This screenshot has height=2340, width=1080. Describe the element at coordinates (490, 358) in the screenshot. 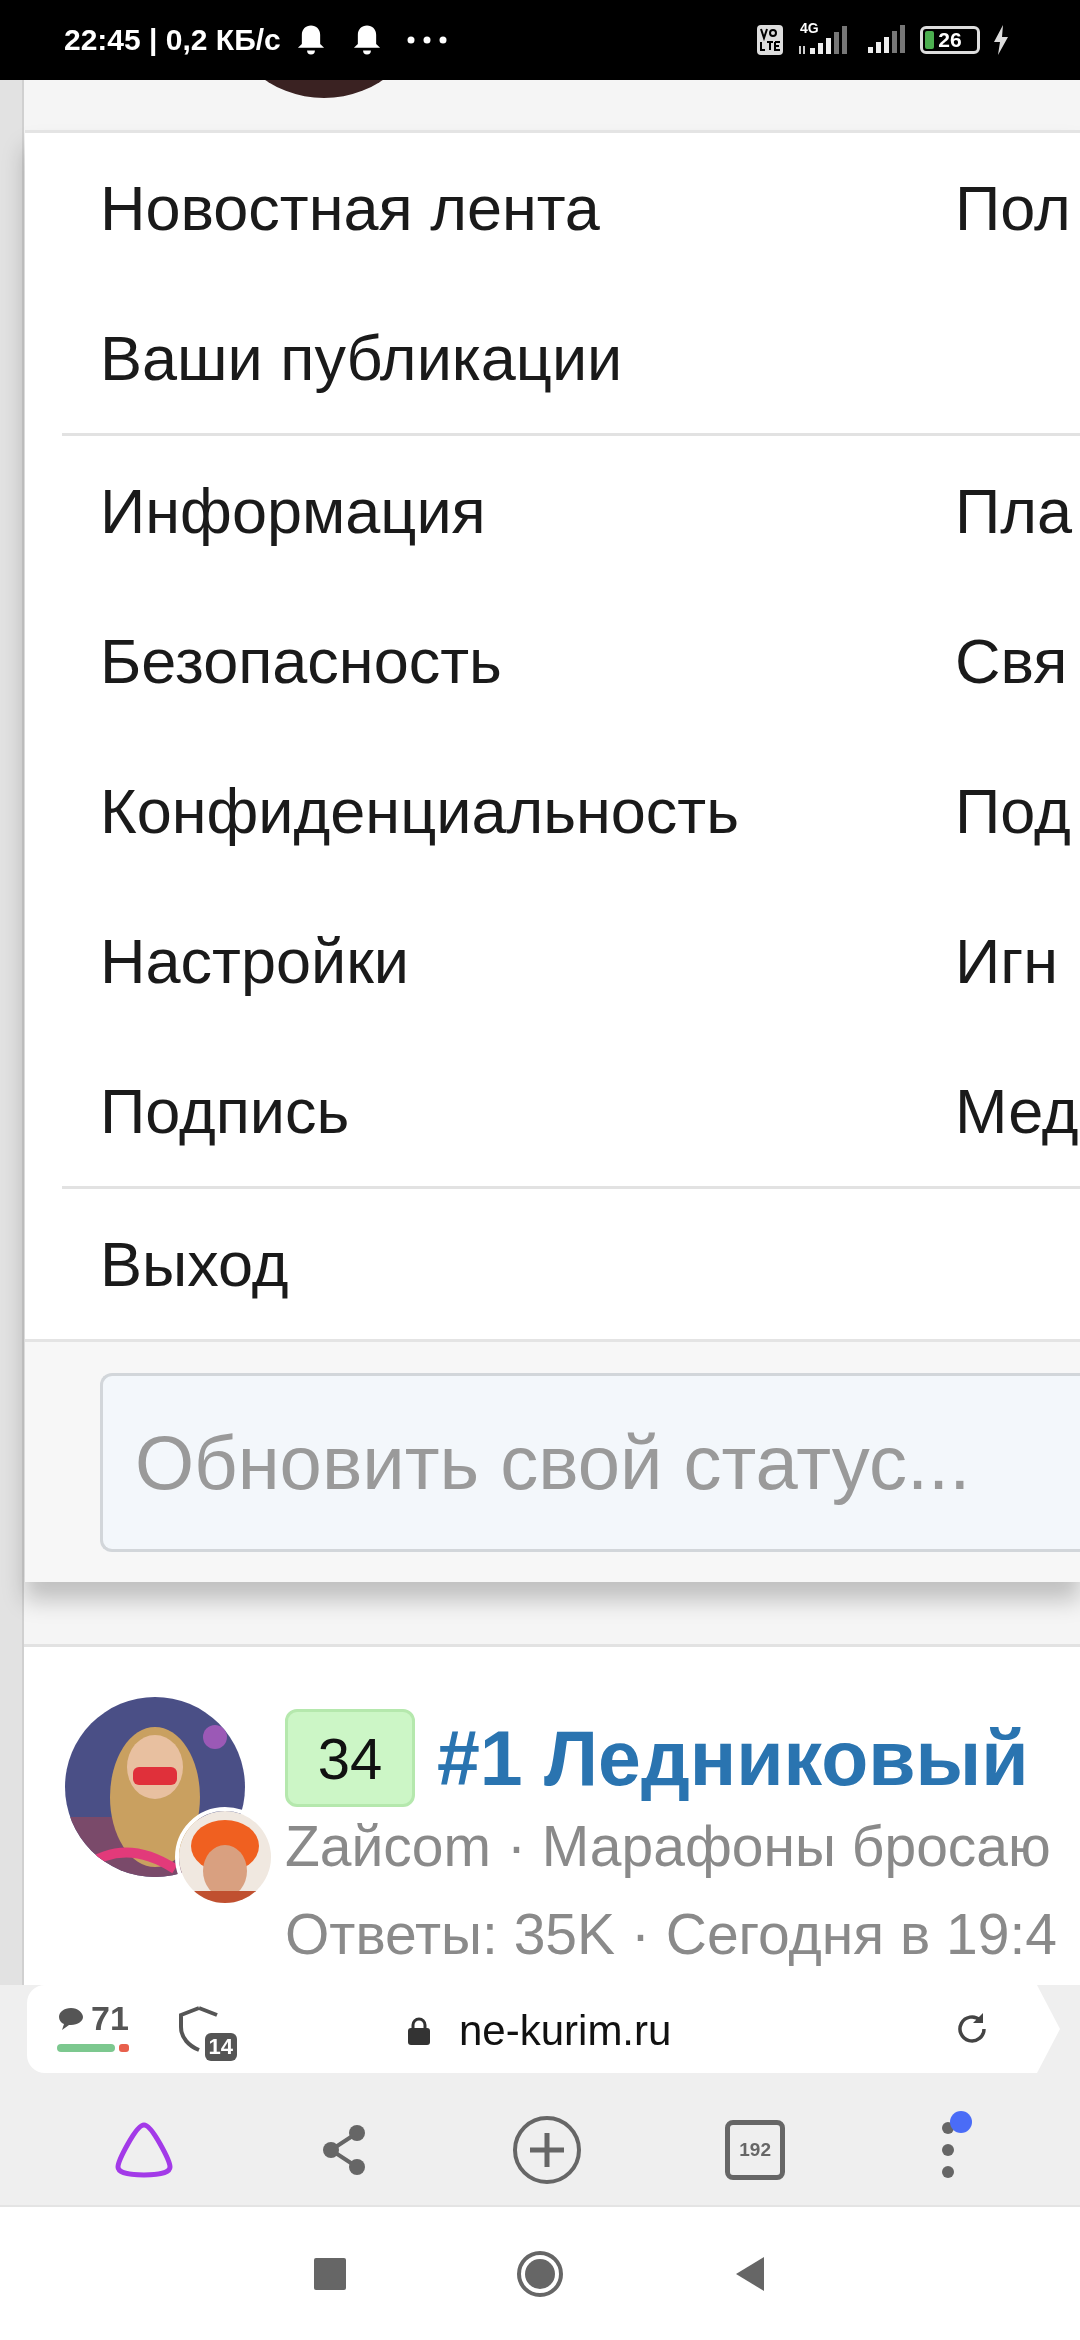

I see `menu-item: Ваши публикации` at that location.